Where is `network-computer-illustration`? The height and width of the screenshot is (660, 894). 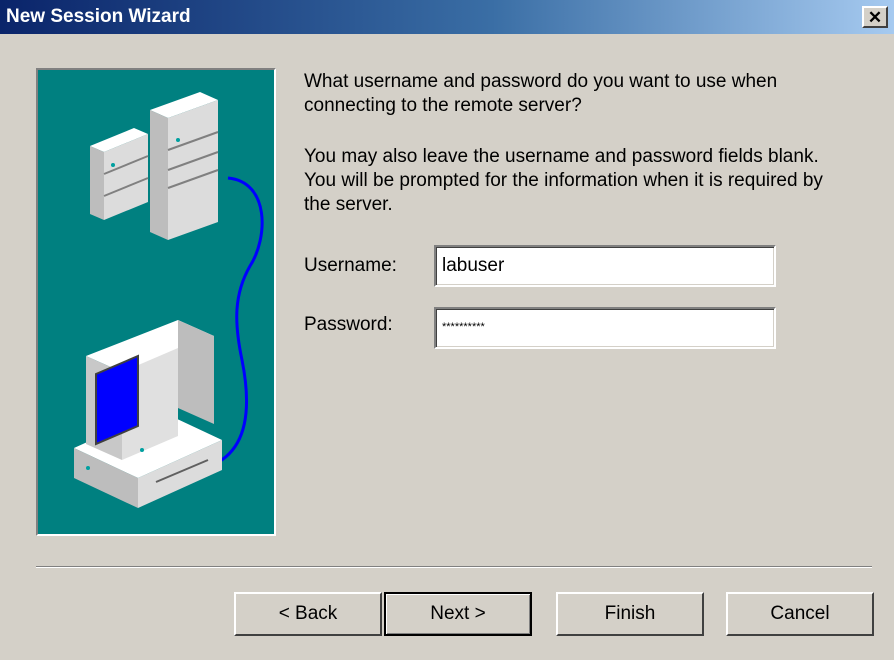 network-computer-illustration is located at coordinates (169, 300).